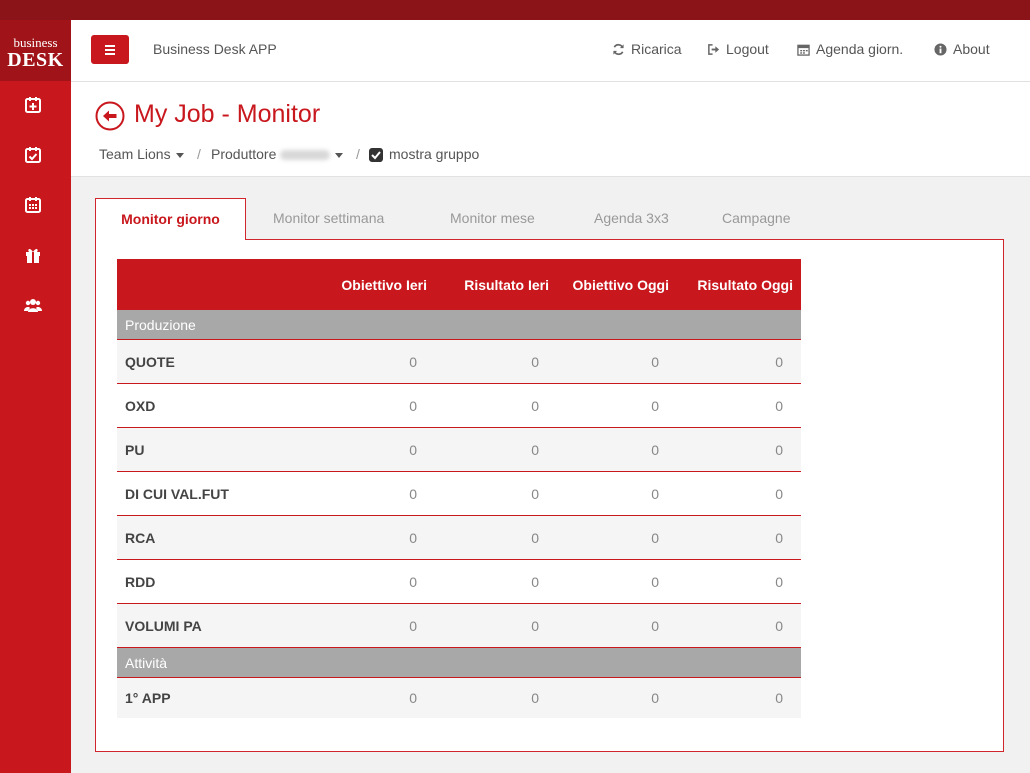 The height and width of the screenshot is (773, 1030). I want to click on about-link: About, so click(962, 49).